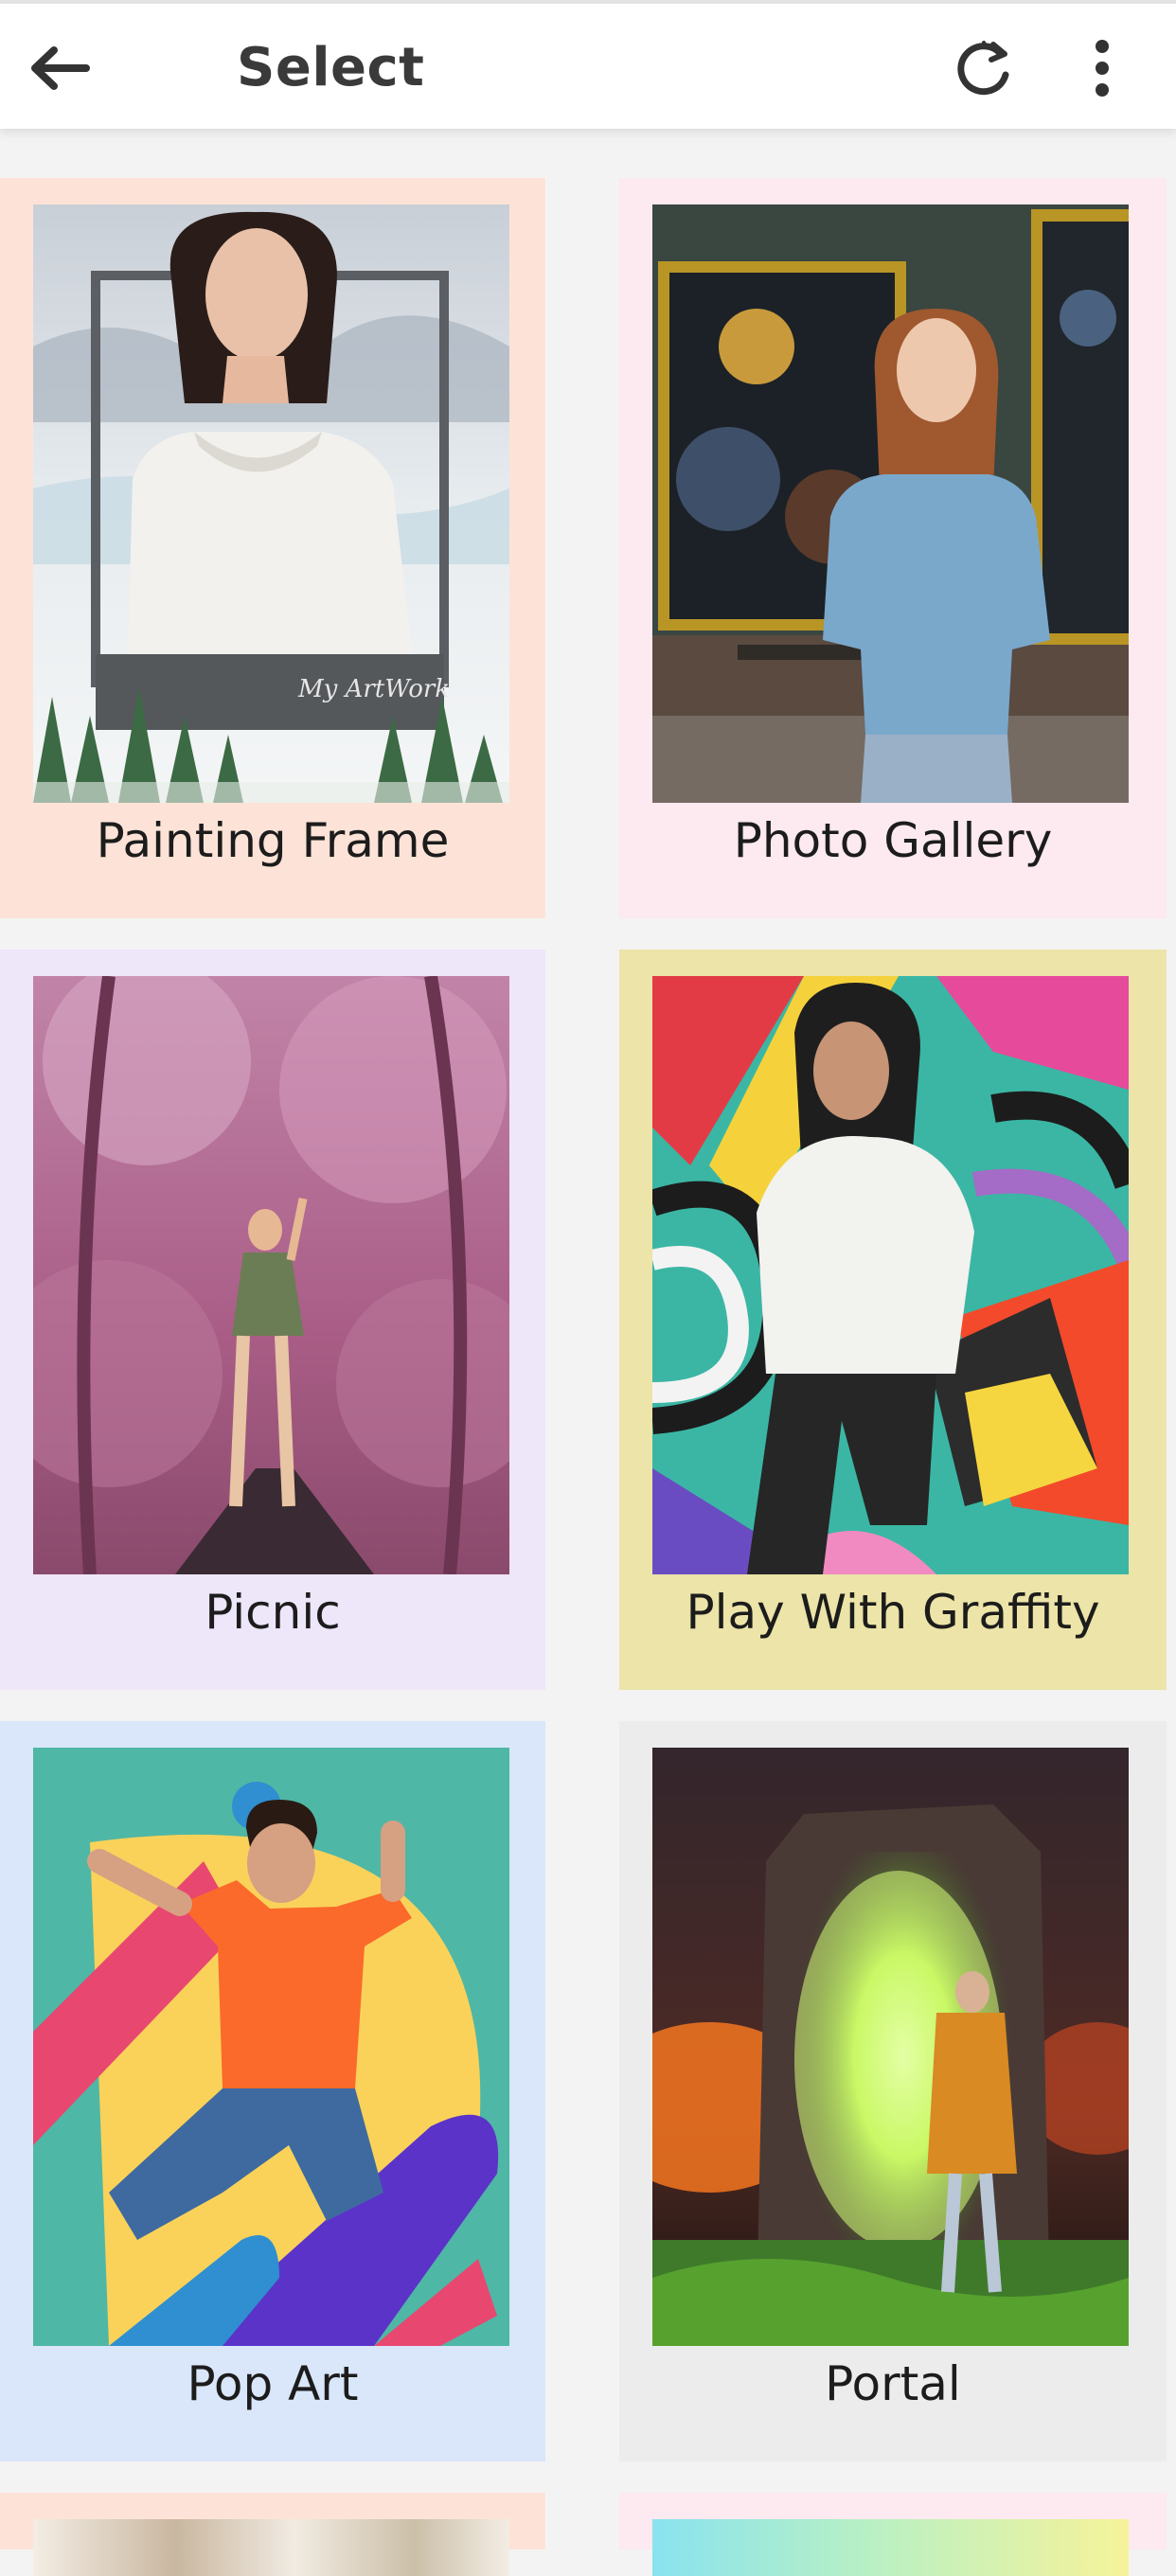 Image resolution: width=1176 pixels, height=2576 pixels. I want to click on template-label: Pop Art, so click(273, 2384).